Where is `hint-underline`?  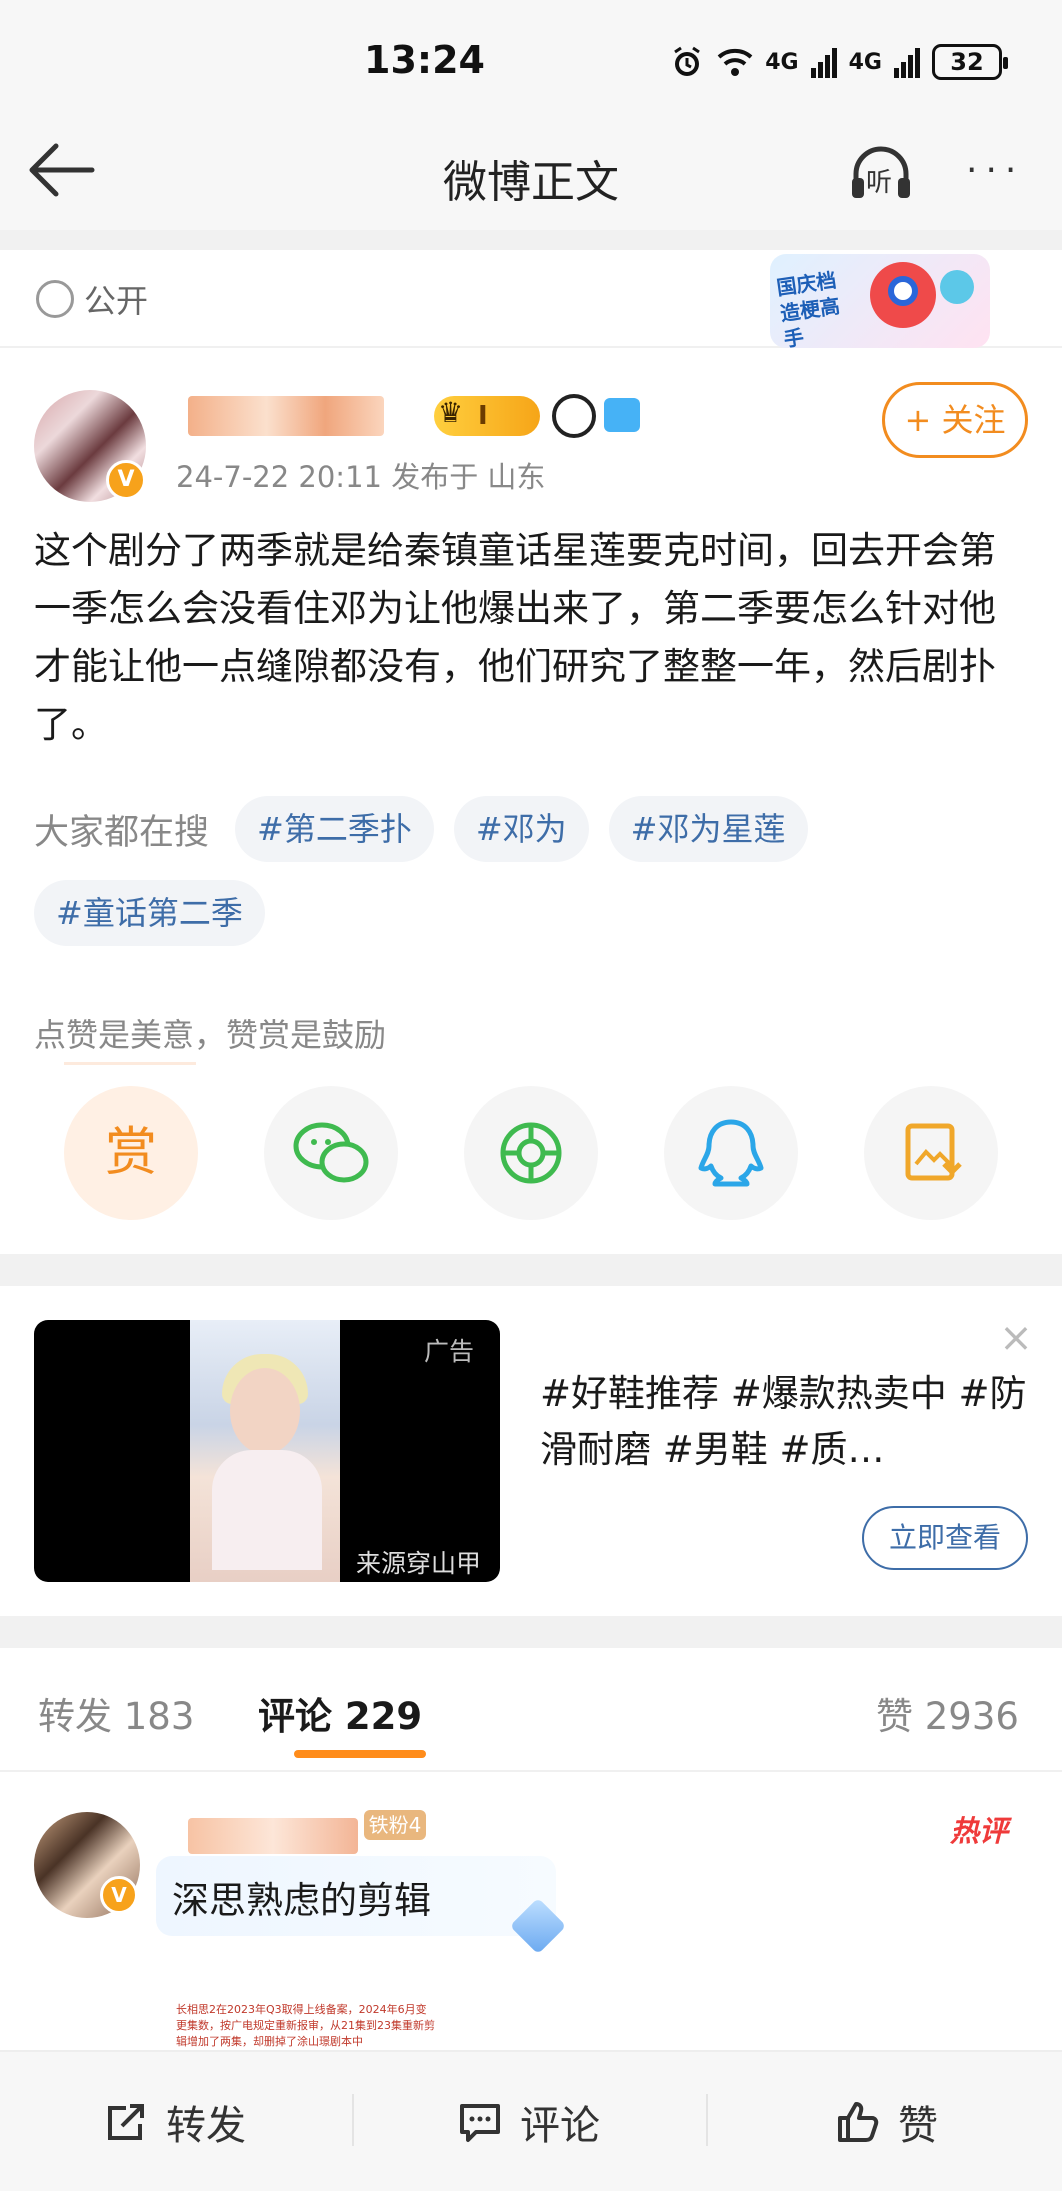 hint-underline is located at coordinates (130, 1063).